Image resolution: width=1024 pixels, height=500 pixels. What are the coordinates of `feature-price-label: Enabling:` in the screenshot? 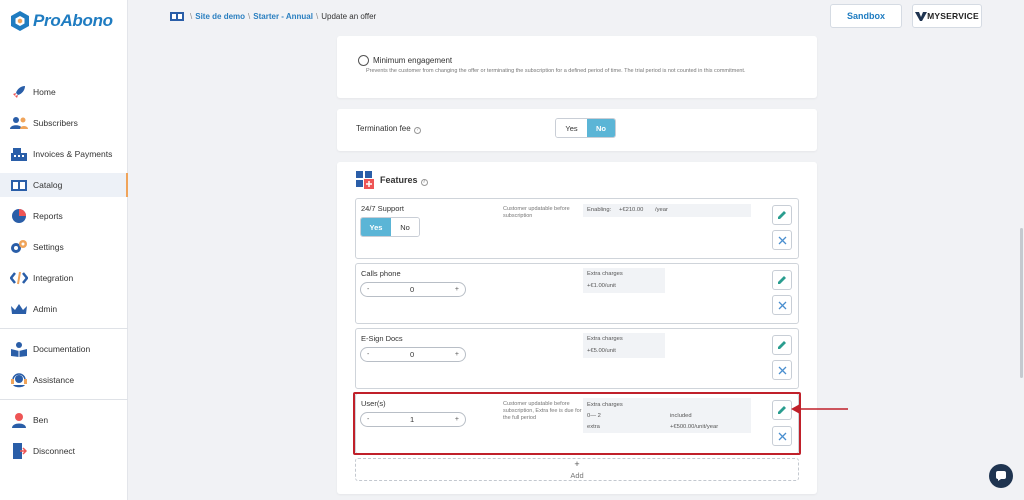 It's located at (599, 210).